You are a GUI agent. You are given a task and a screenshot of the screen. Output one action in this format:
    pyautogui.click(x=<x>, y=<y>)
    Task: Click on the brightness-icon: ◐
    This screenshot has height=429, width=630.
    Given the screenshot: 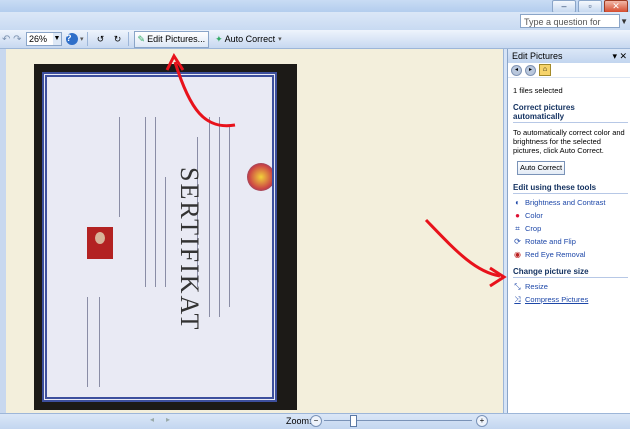 What is the action you would take?
    pyautogui.click(x=517, y=202)
    